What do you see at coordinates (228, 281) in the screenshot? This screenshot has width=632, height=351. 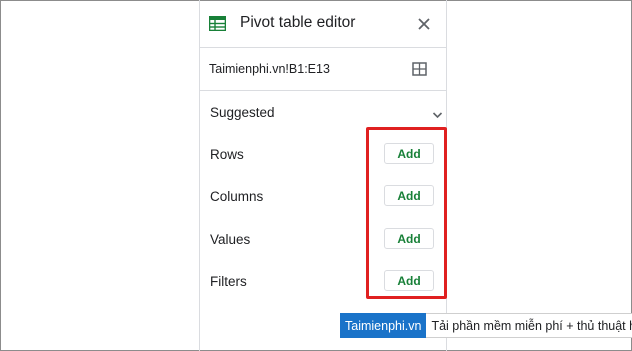 I see `filters-label: Filters` at bounding box center [228, 281].